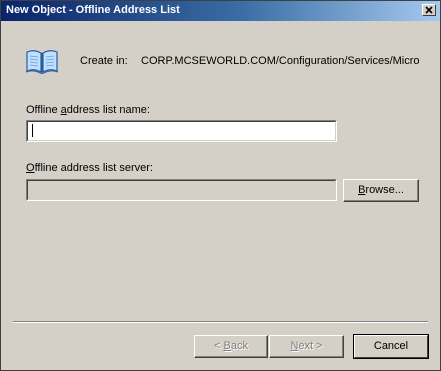  I want to click on create-in-label: Create in:, so click(104, 61).